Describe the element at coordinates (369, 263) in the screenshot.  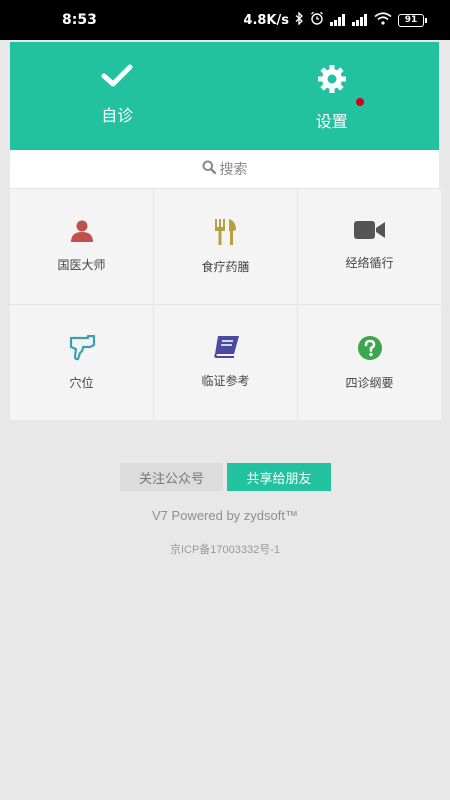
I see `grid-item-label: 经络循行` at that location.